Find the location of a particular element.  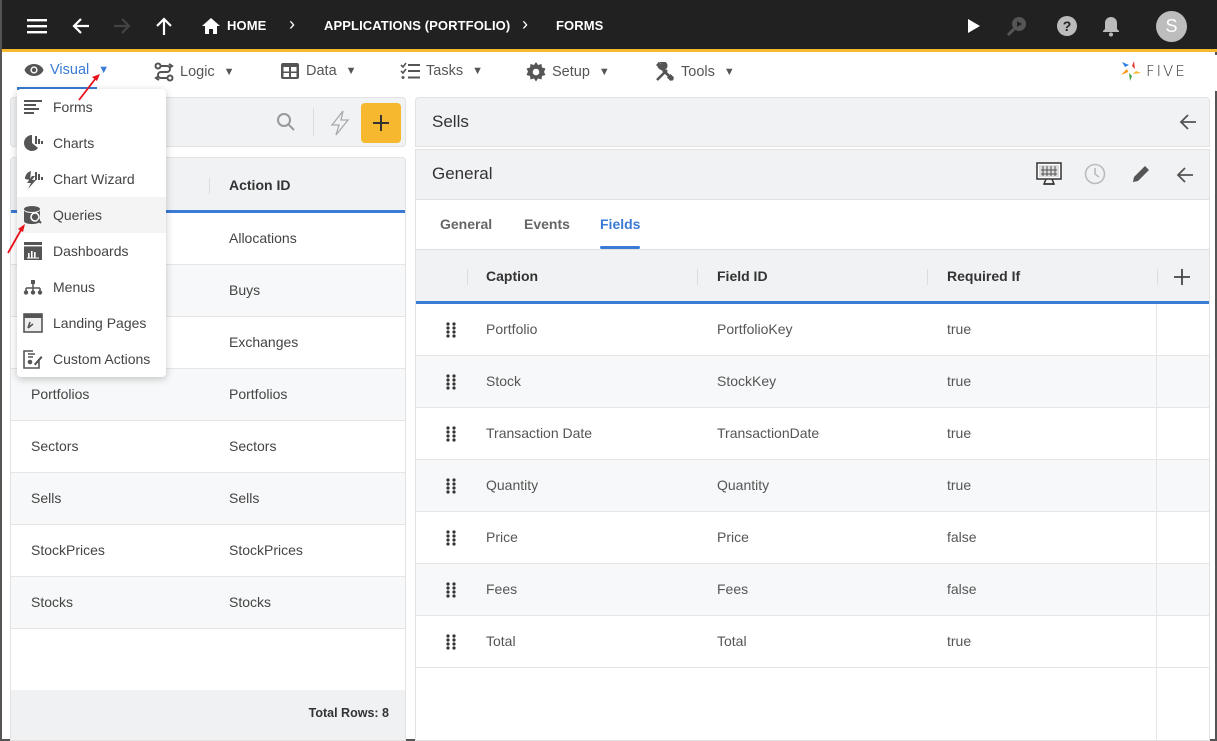

table-row: Sectors Sectors is located at coordinates (208, 447).